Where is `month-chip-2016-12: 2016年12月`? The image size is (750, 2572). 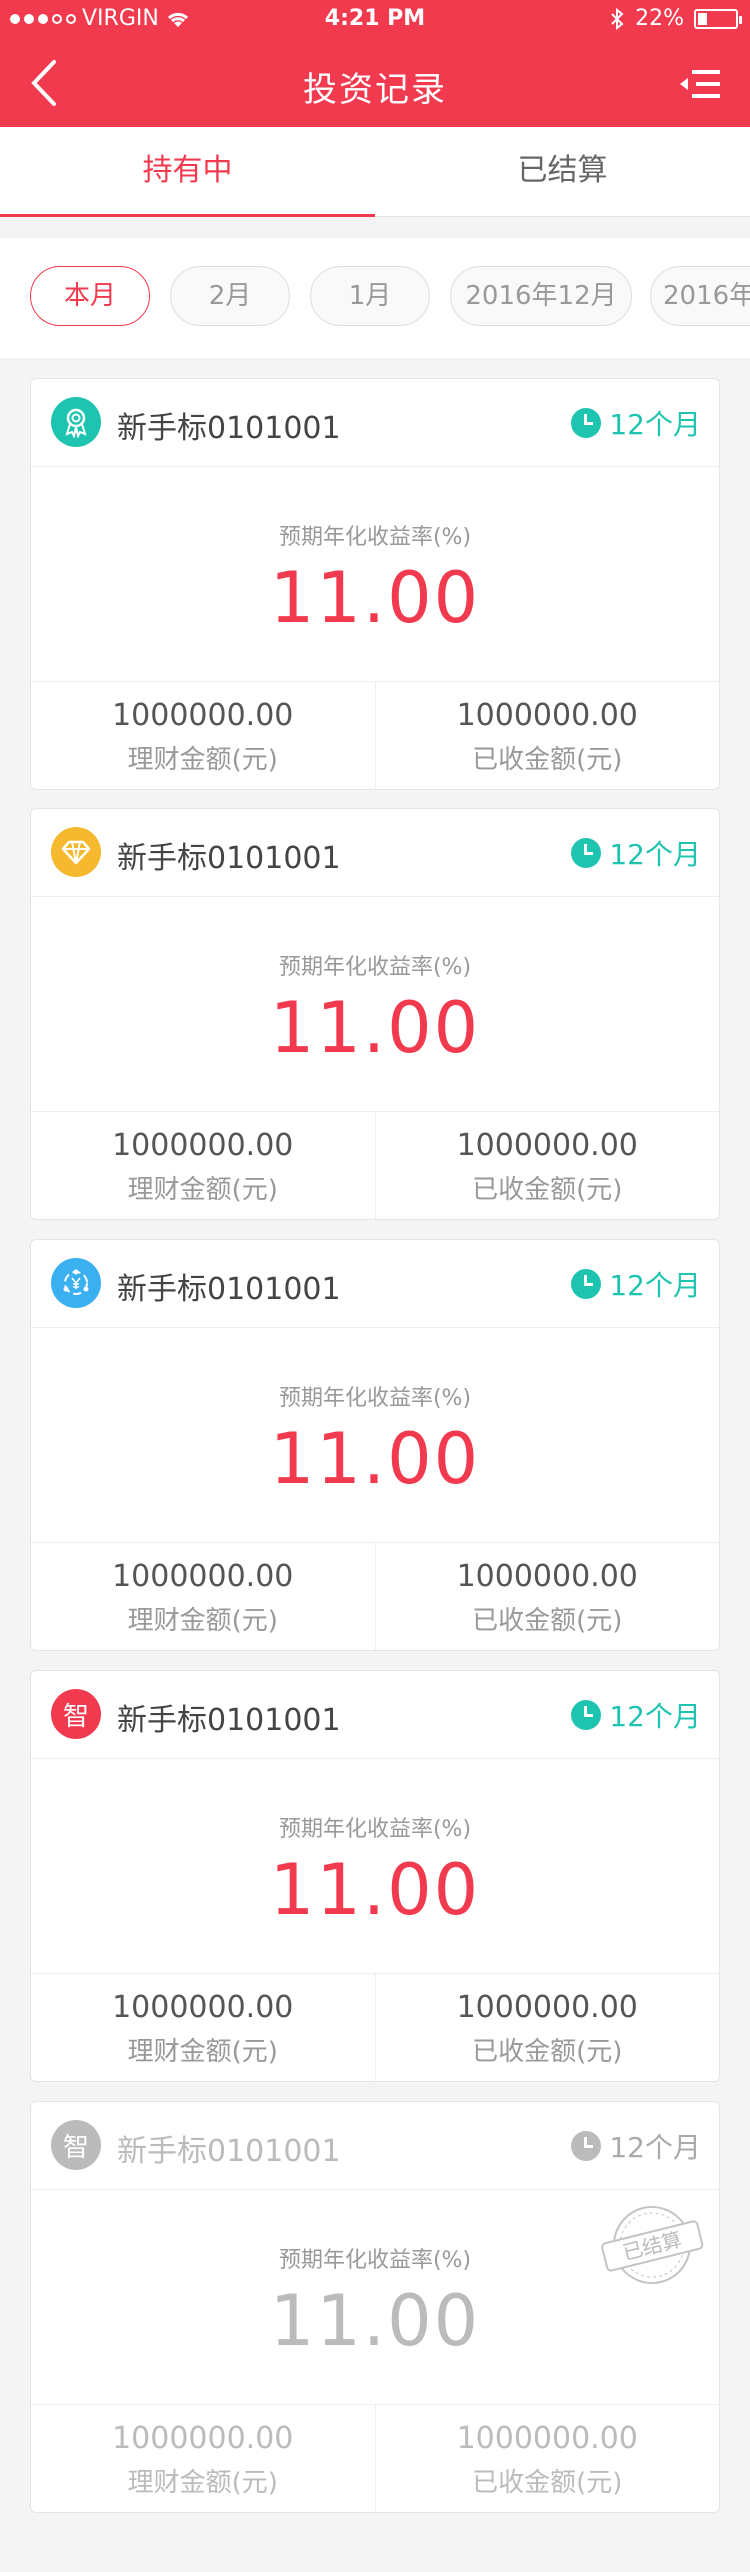 month-chip-2016-12: 2016年12月 is located at coordinates (541, 296).